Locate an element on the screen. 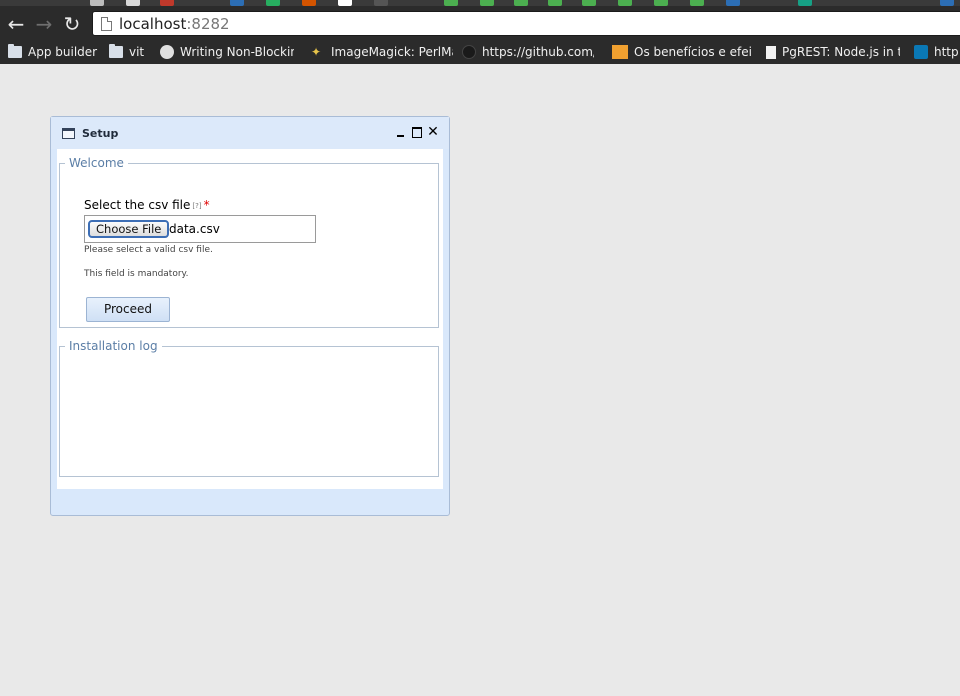  window-header: Setup ✕ is located at coordinates (250, 133).